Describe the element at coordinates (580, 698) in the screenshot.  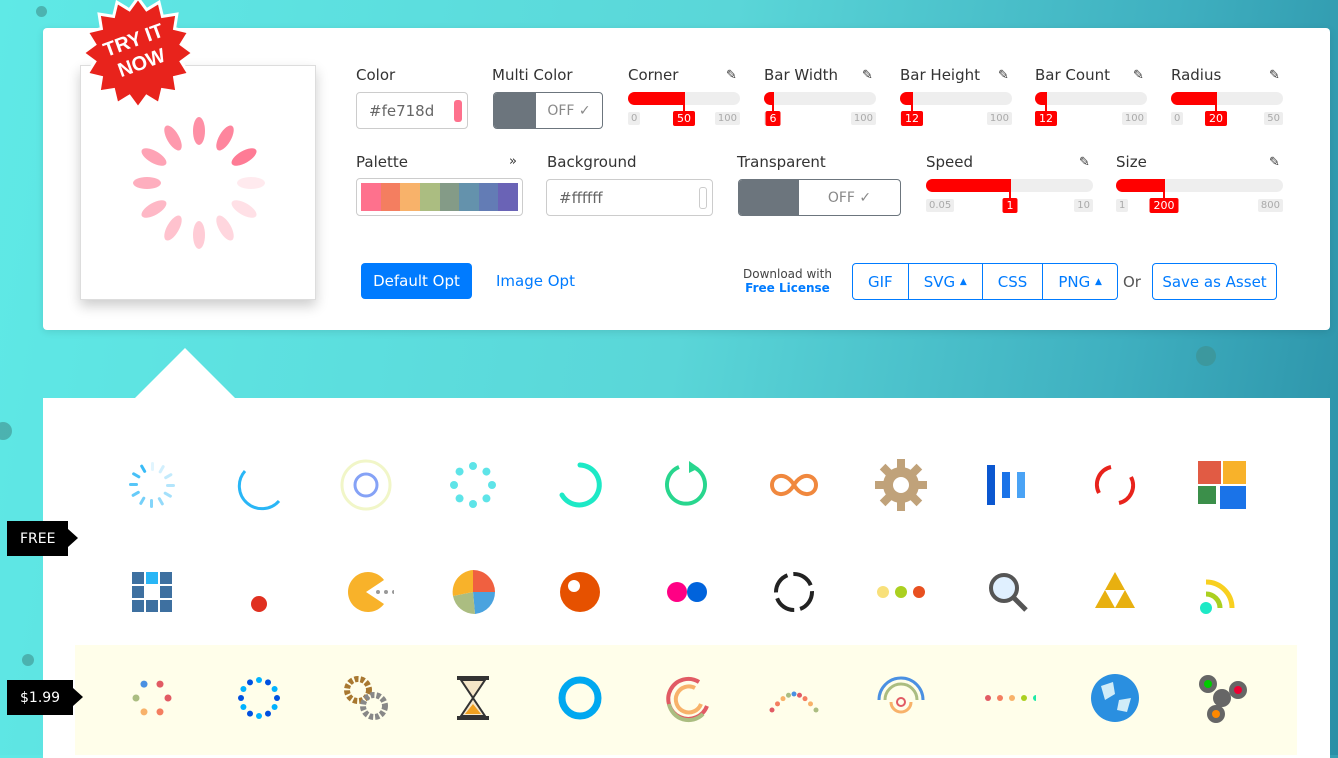
I see `ring-blue-loader-icon` at that location.